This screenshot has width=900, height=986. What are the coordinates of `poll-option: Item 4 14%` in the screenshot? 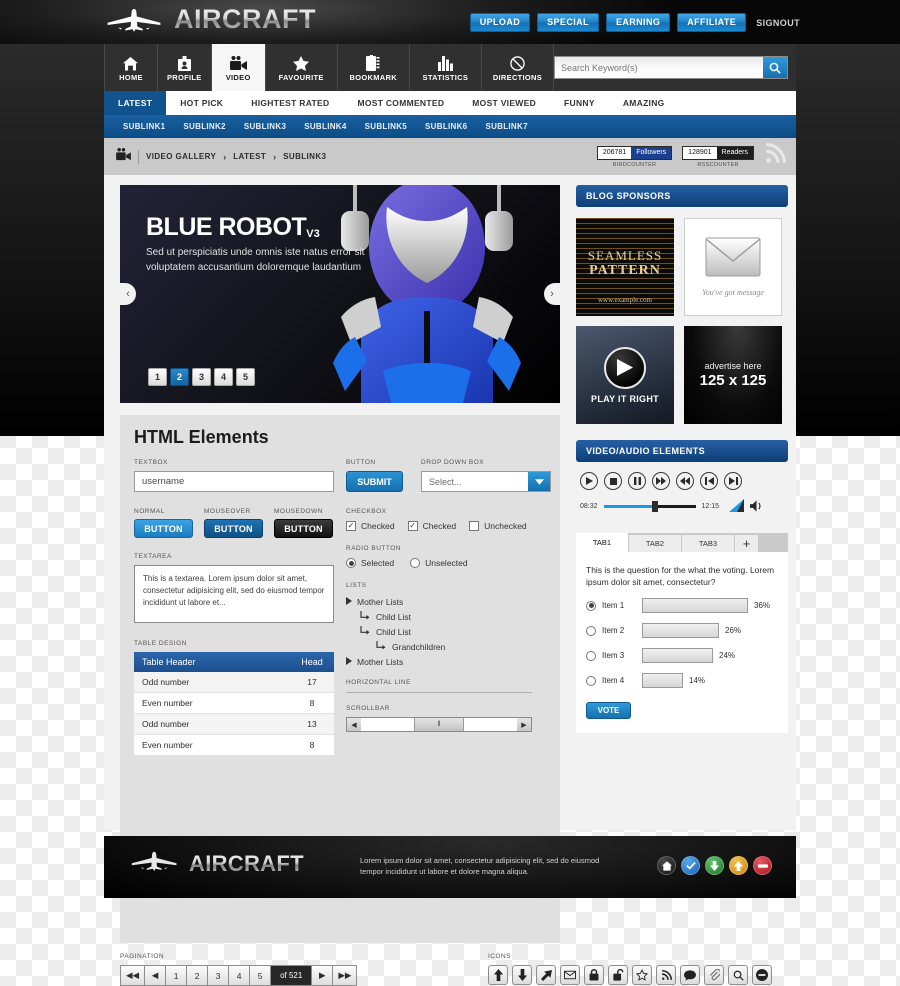 It's located at (682, 680).